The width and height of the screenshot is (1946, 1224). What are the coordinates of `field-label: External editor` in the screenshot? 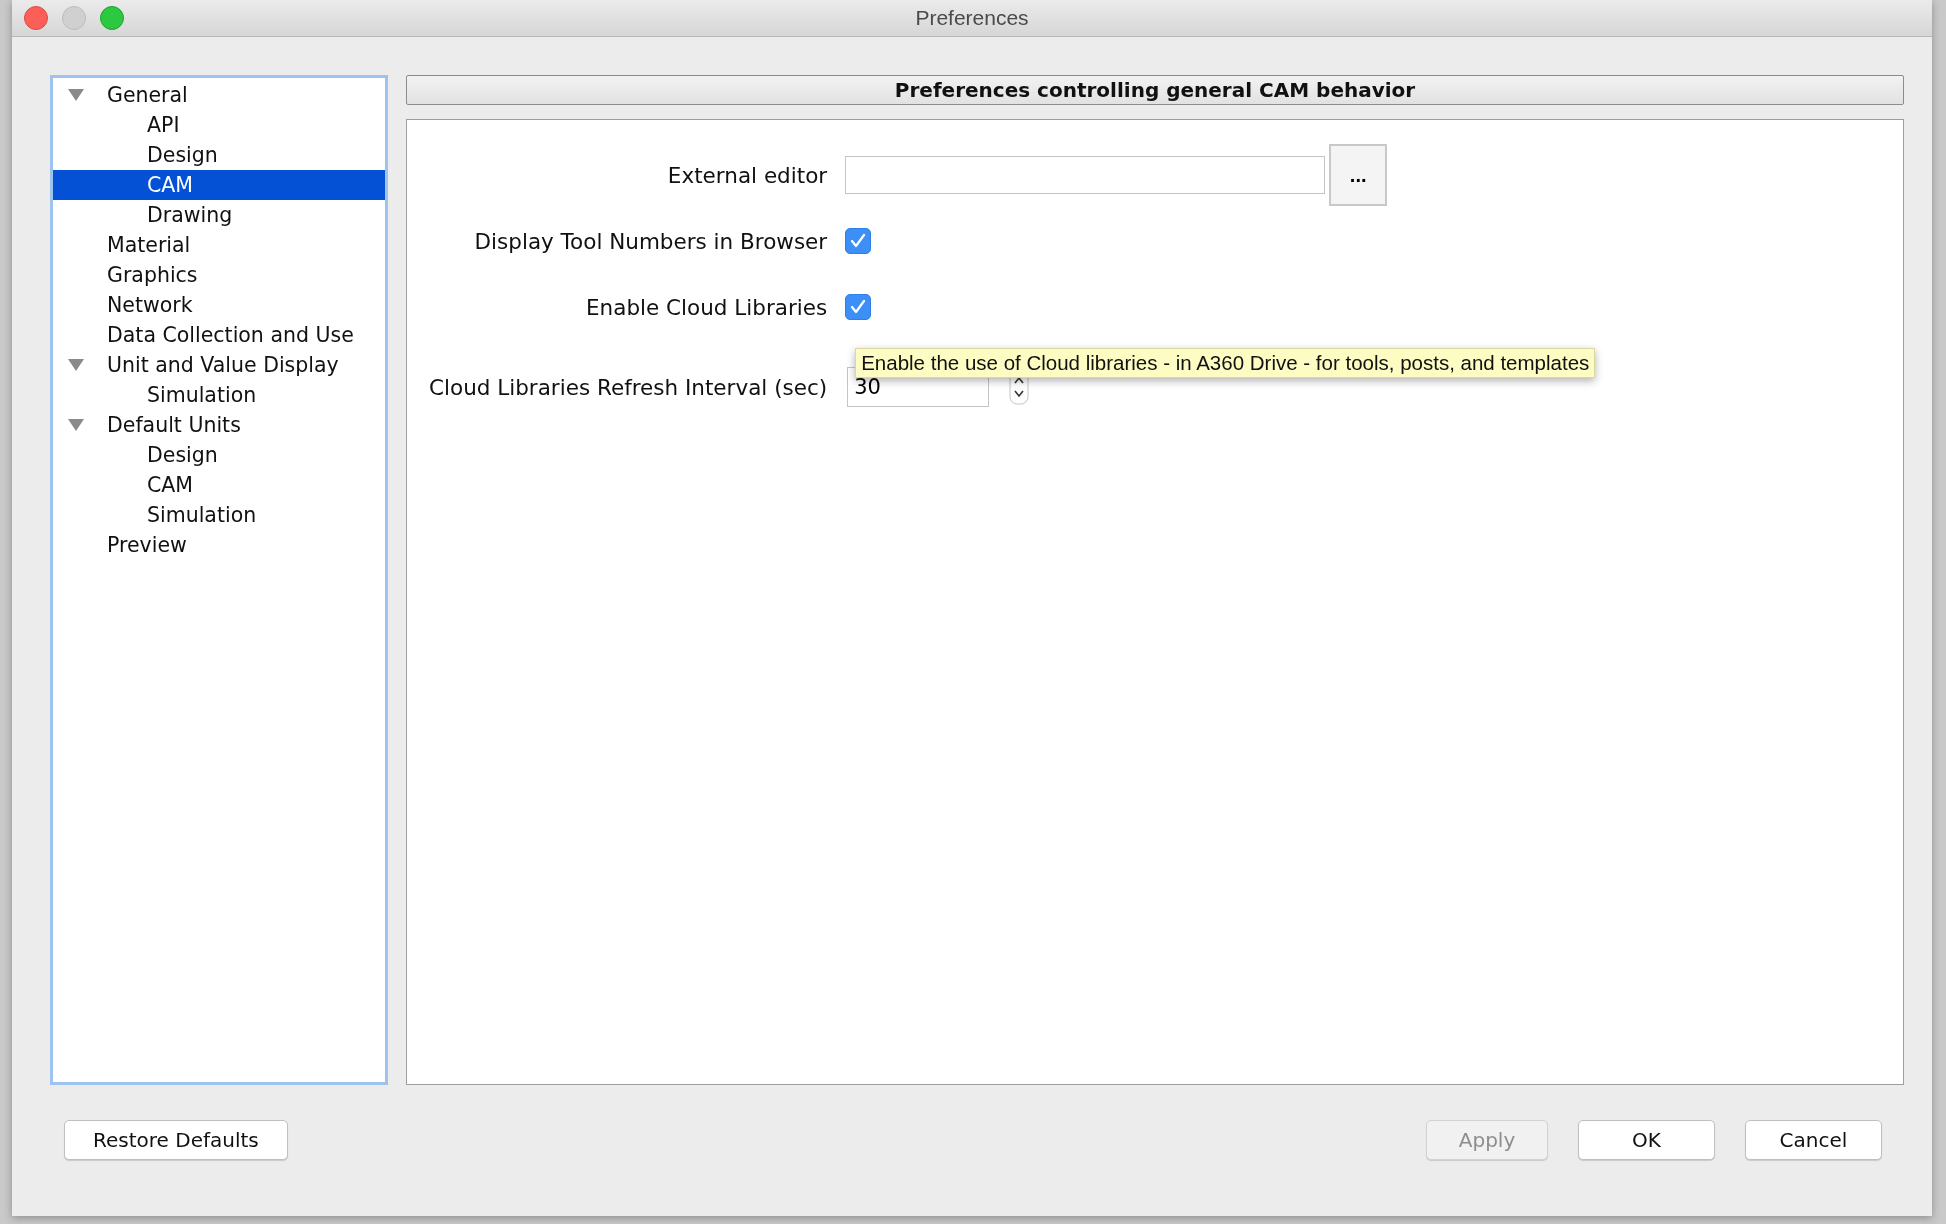 It's located at (747, 175).